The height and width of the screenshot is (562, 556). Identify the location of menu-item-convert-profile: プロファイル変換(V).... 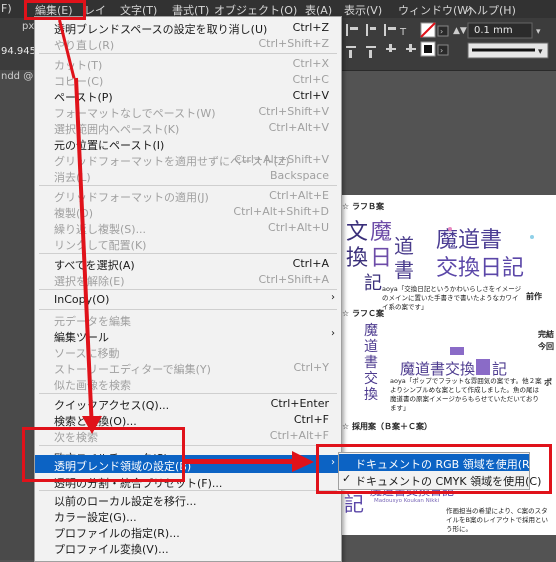
(188, 547).